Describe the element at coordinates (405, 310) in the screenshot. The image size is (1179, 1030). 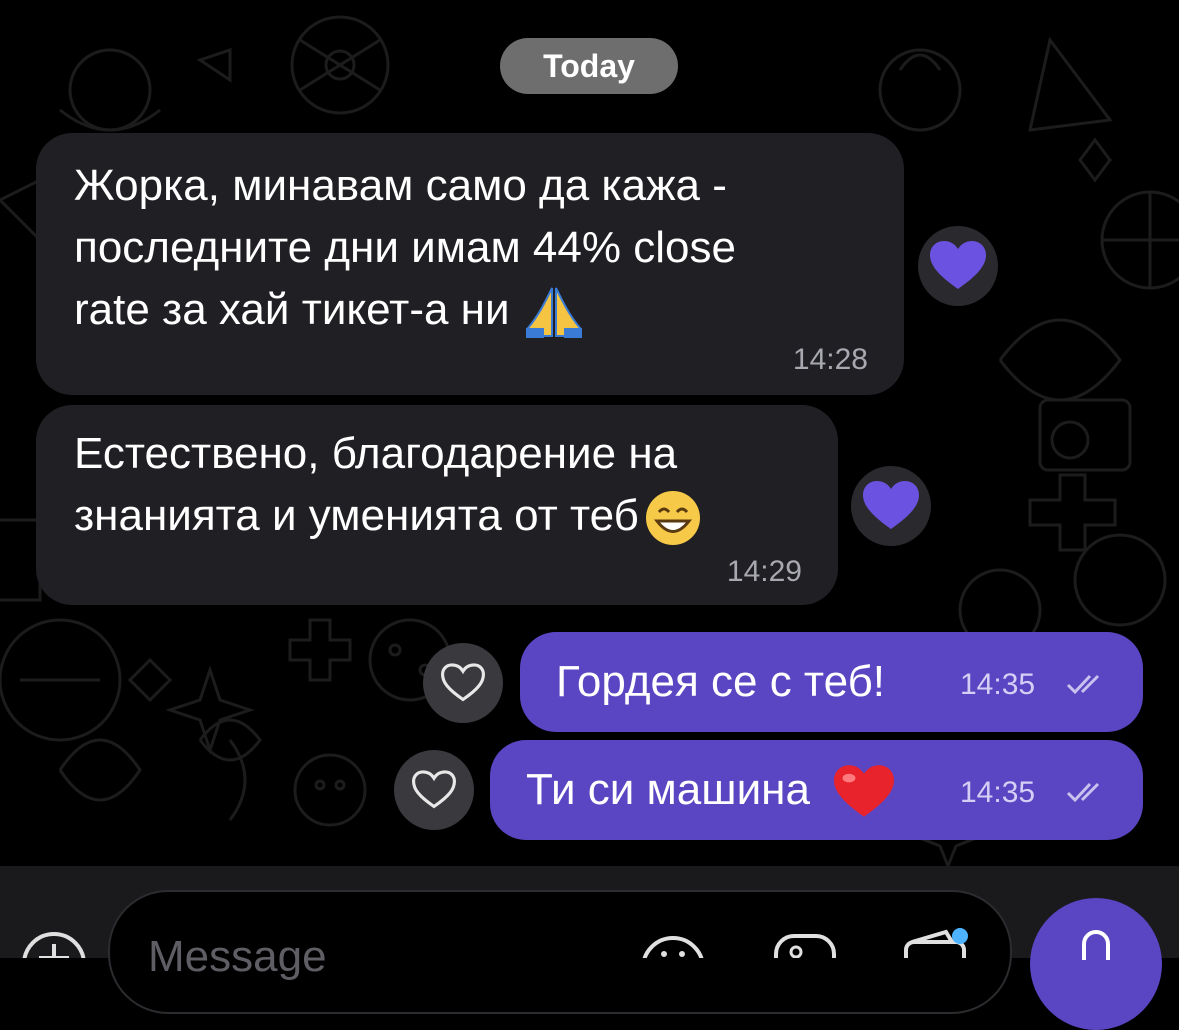
I see `message-line: rate за хай тикет-а ни` at that location.